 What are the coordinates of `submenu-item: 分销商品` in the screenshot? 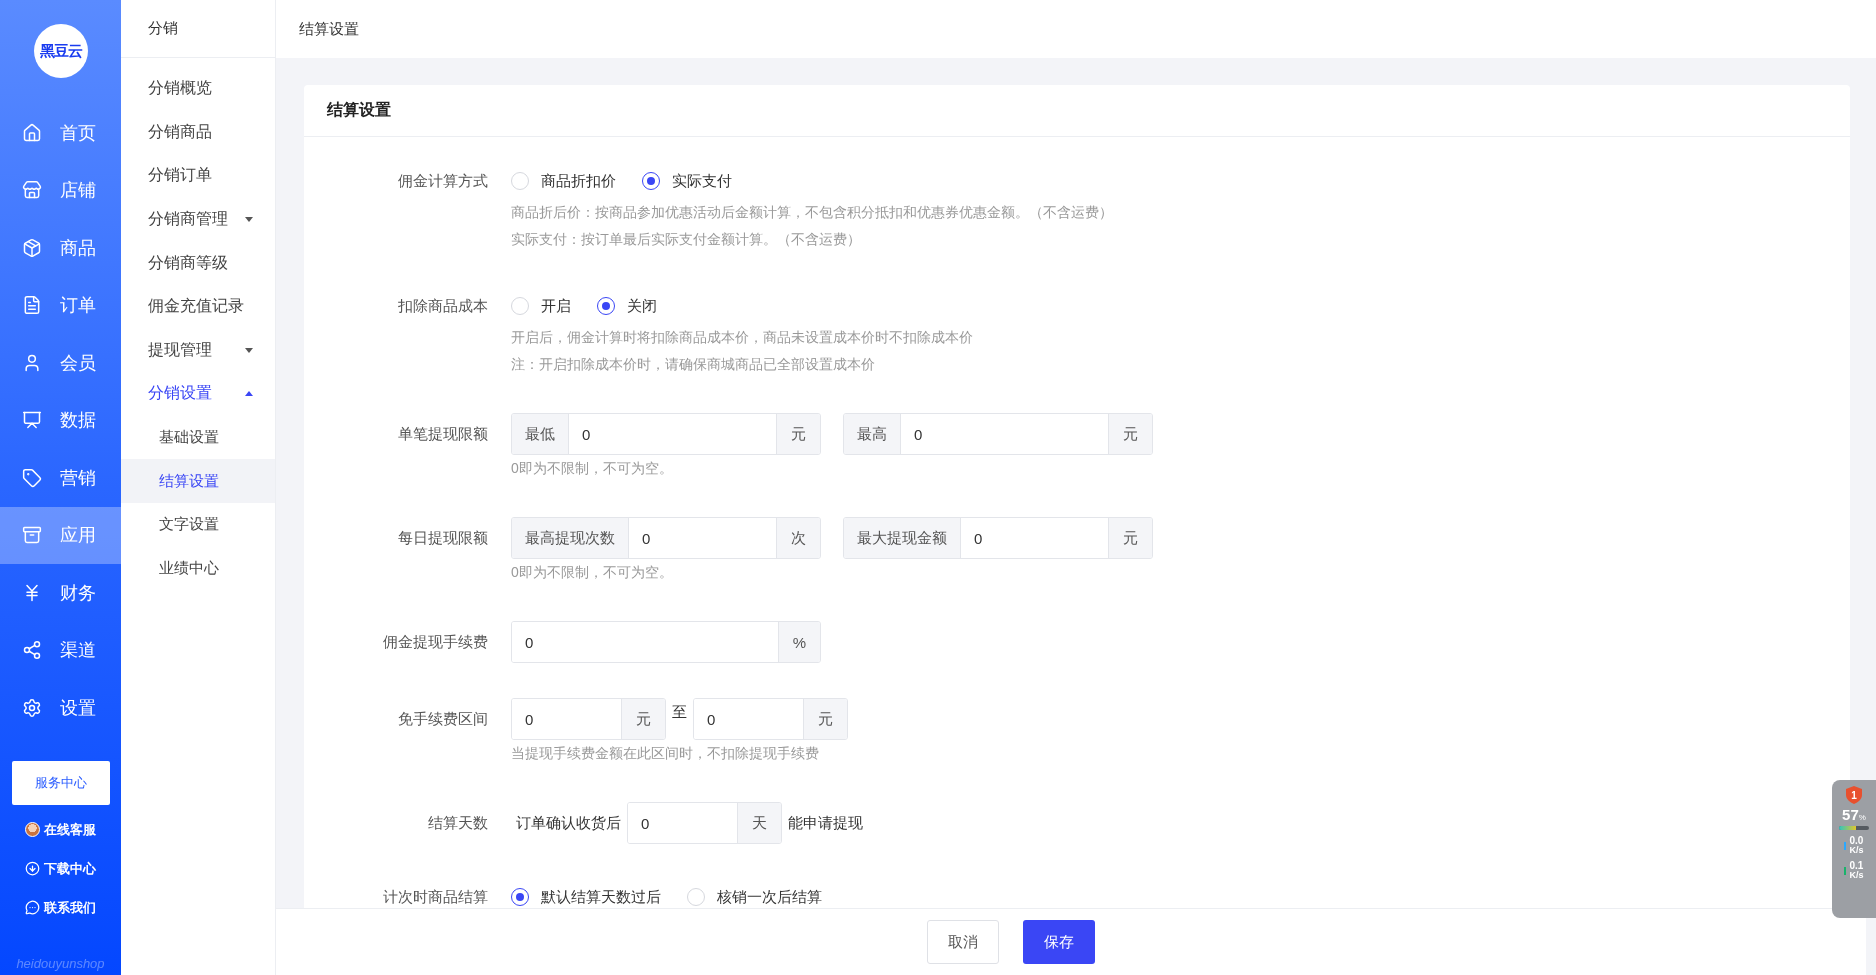 It's located at (198, 132).